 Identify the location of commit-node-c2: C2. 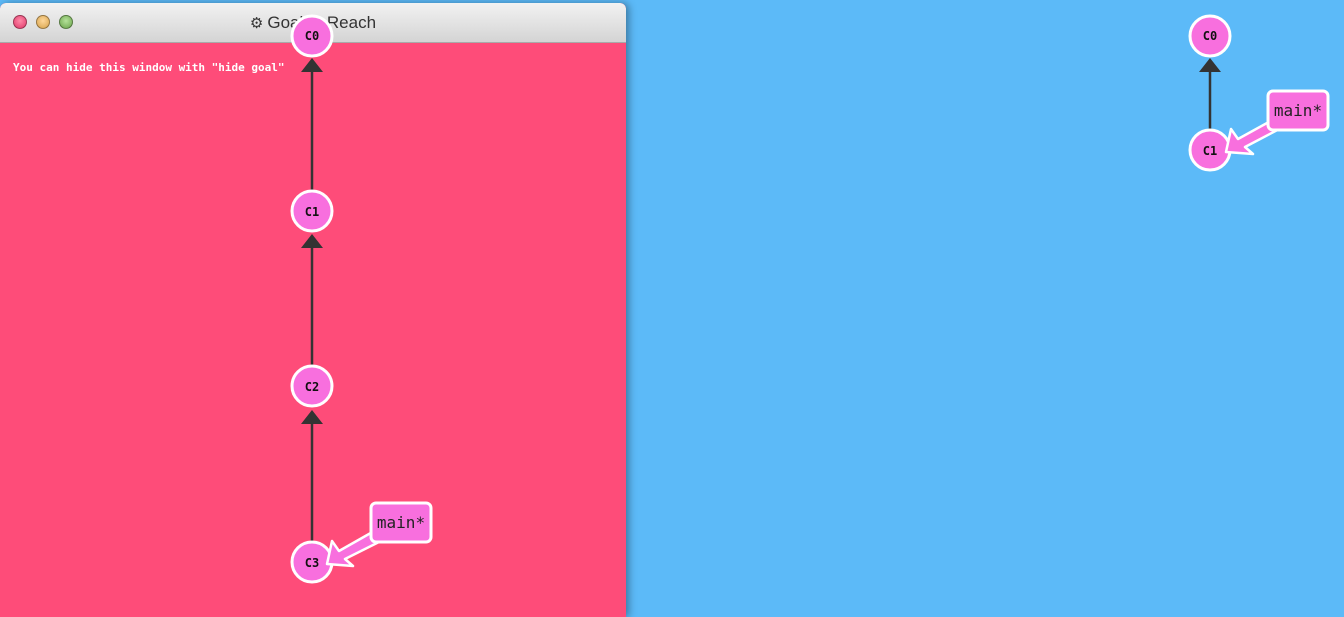
(312, 386).